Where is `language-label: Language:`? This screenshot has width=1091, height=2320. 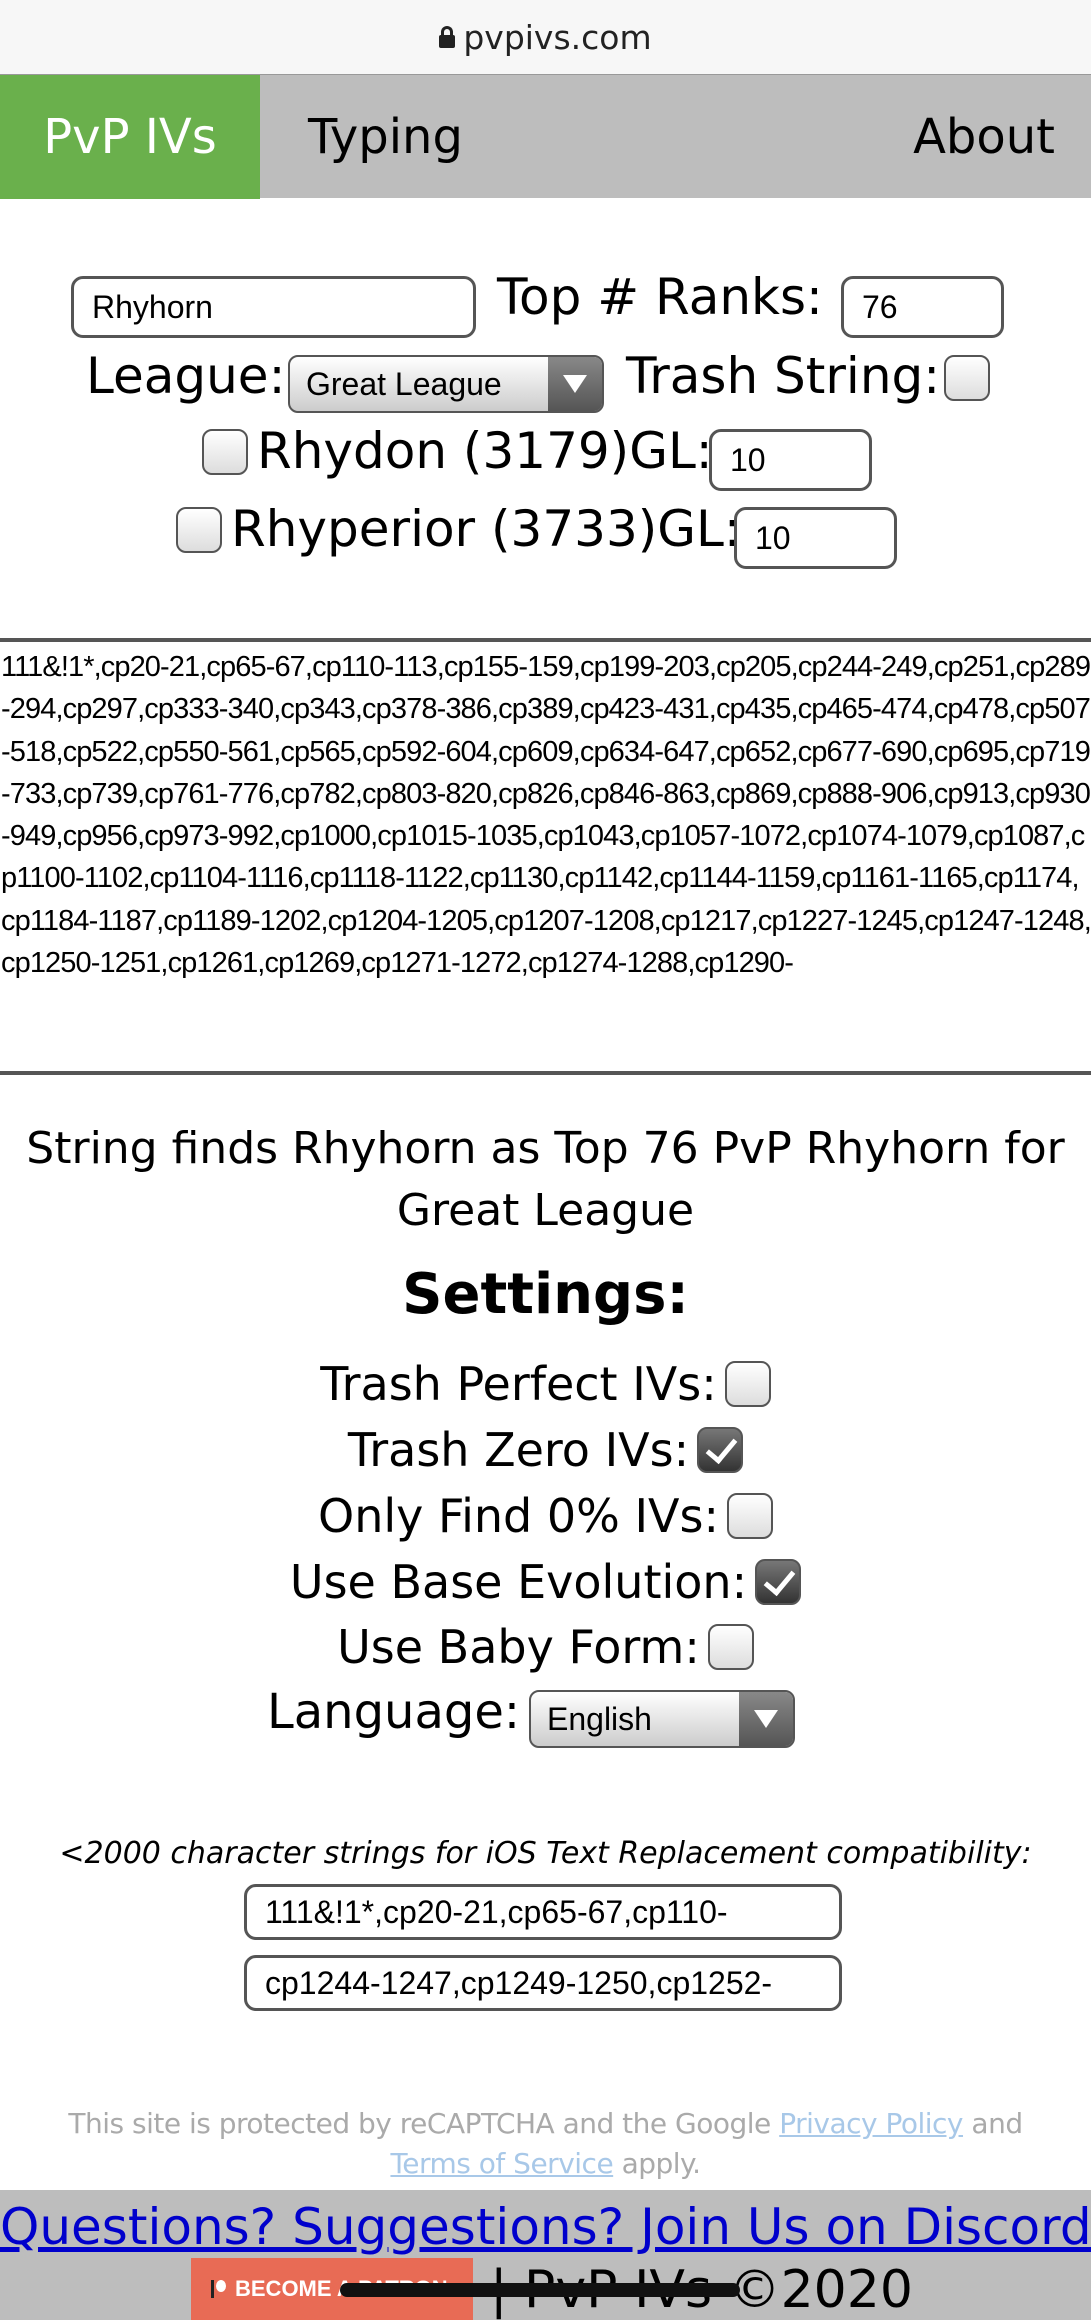
language-label: Language: is located at coordinates (394, 1712).